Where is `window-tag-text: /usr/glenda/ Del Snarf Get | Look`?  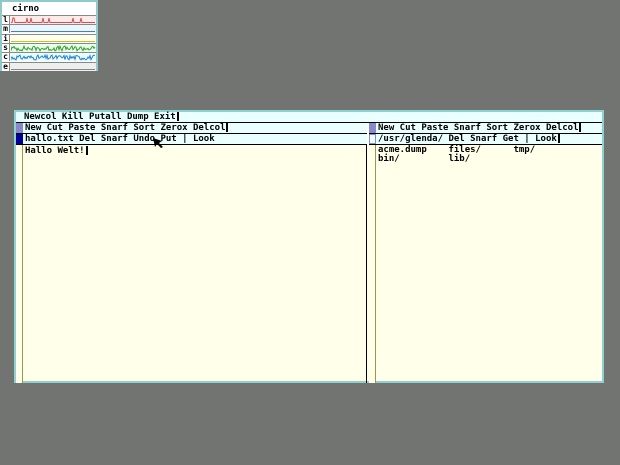
window-tag-text: /usr/glenda/ Del Snarf Get | Look is located at coordinates (463, 139).